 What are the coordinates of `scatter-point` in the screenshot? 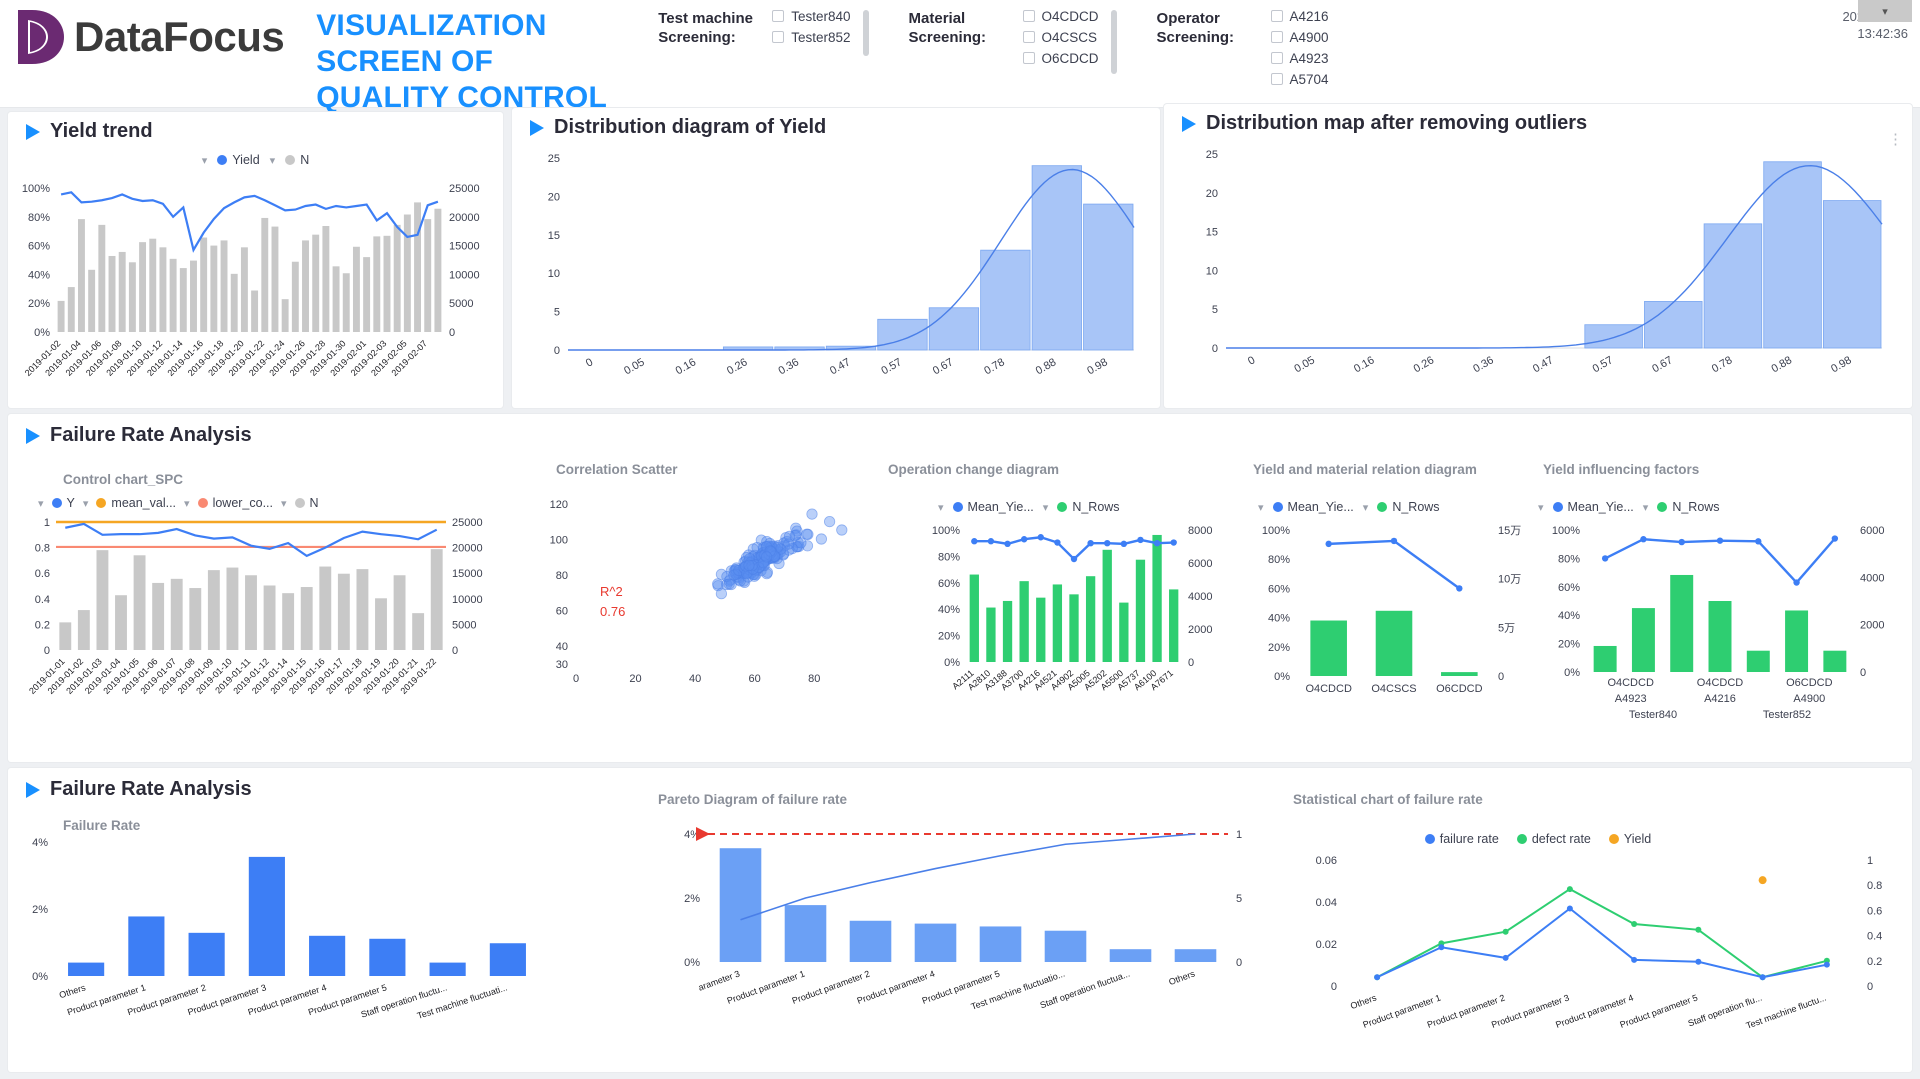 It's located at (749, 565).